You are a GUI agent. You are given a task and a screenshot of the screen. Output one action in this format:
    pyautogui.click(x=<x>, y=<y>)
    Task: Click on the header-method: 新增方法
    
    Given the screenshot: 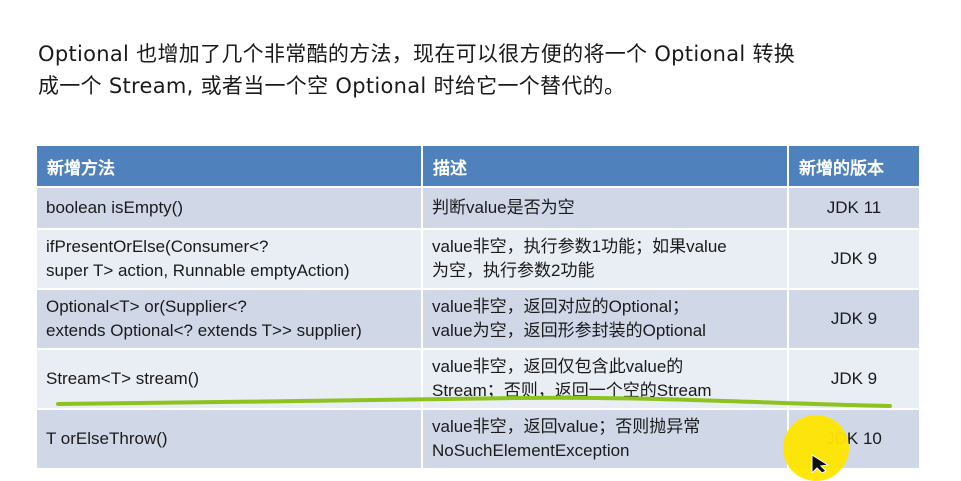 What is the action you would take?
    pyautogui.click(x=230, y=166)
    